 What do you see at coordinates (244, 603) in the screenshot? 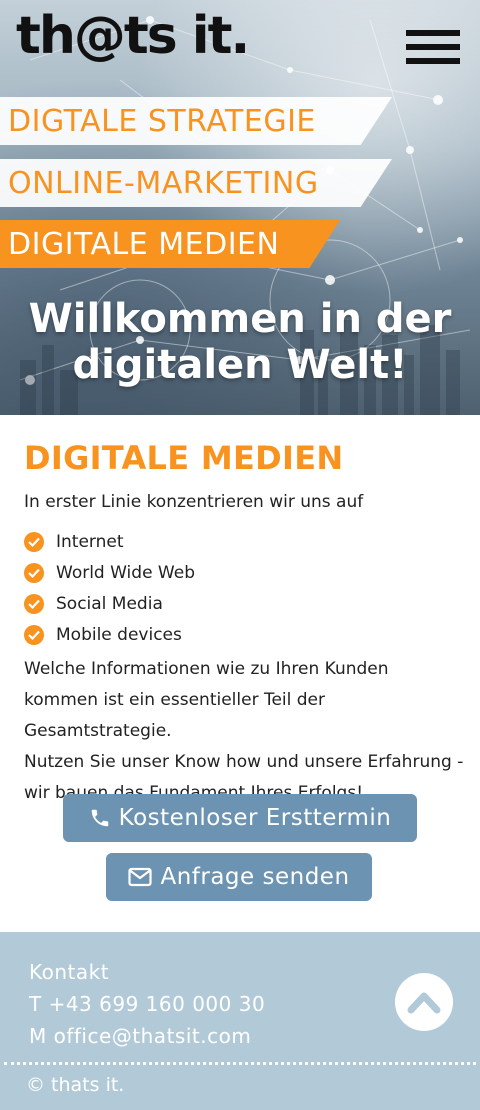
I see `list-item: Social Media` at bounding box center [244, 603].